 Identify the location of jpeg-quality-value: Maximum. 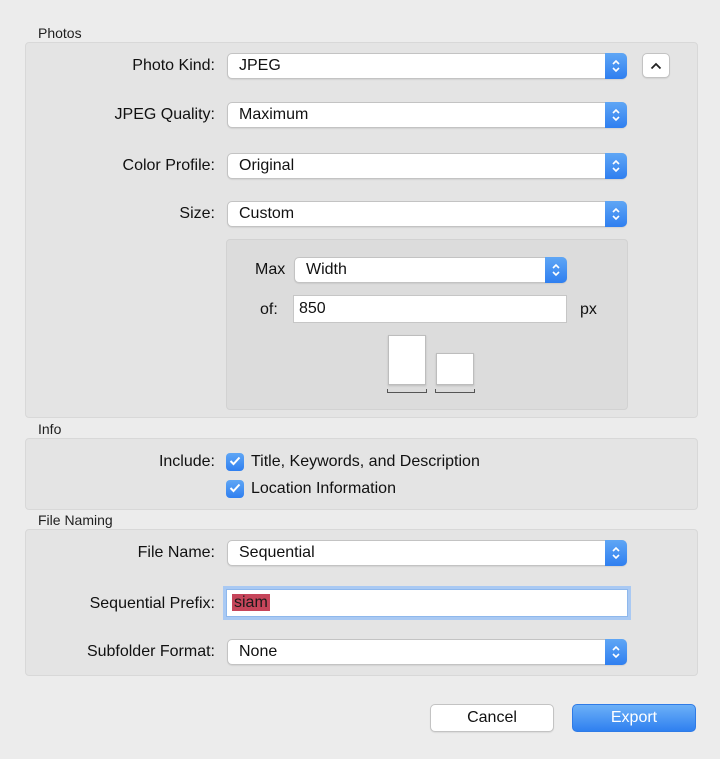
(274, 114).